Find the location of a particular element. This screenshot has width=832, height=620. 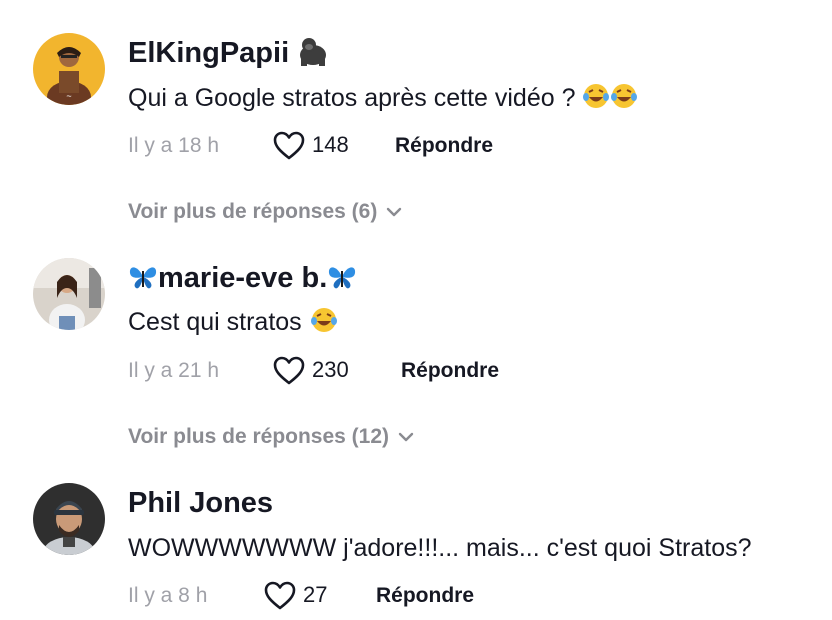

user-avatar-image is located at coordinates (69, 519).